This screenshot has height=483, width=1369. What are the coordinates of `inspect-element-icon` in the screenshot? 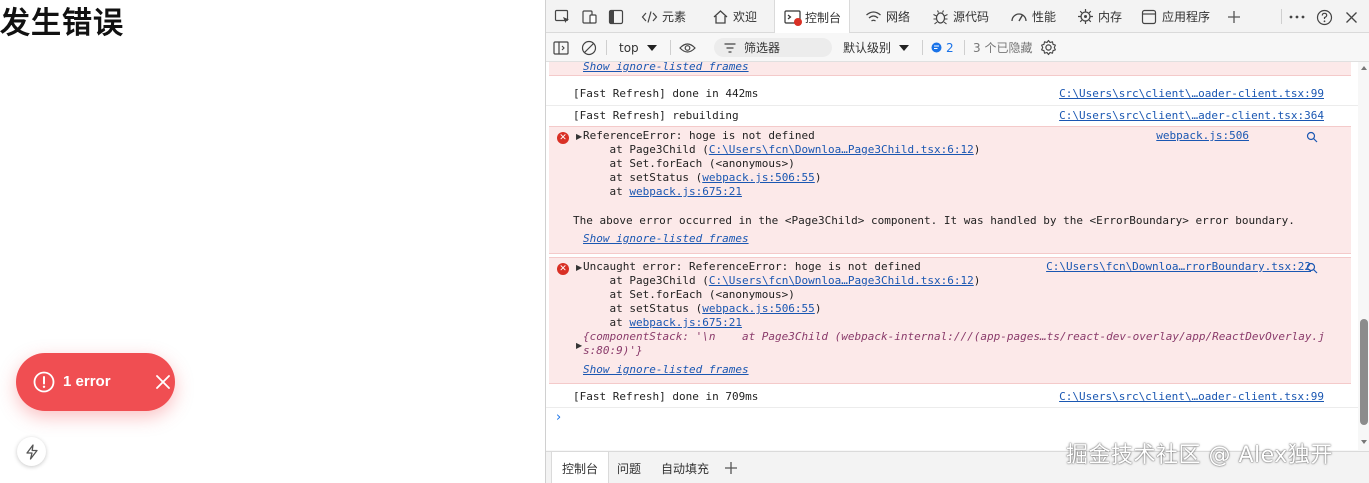 It's located at (562, 17).